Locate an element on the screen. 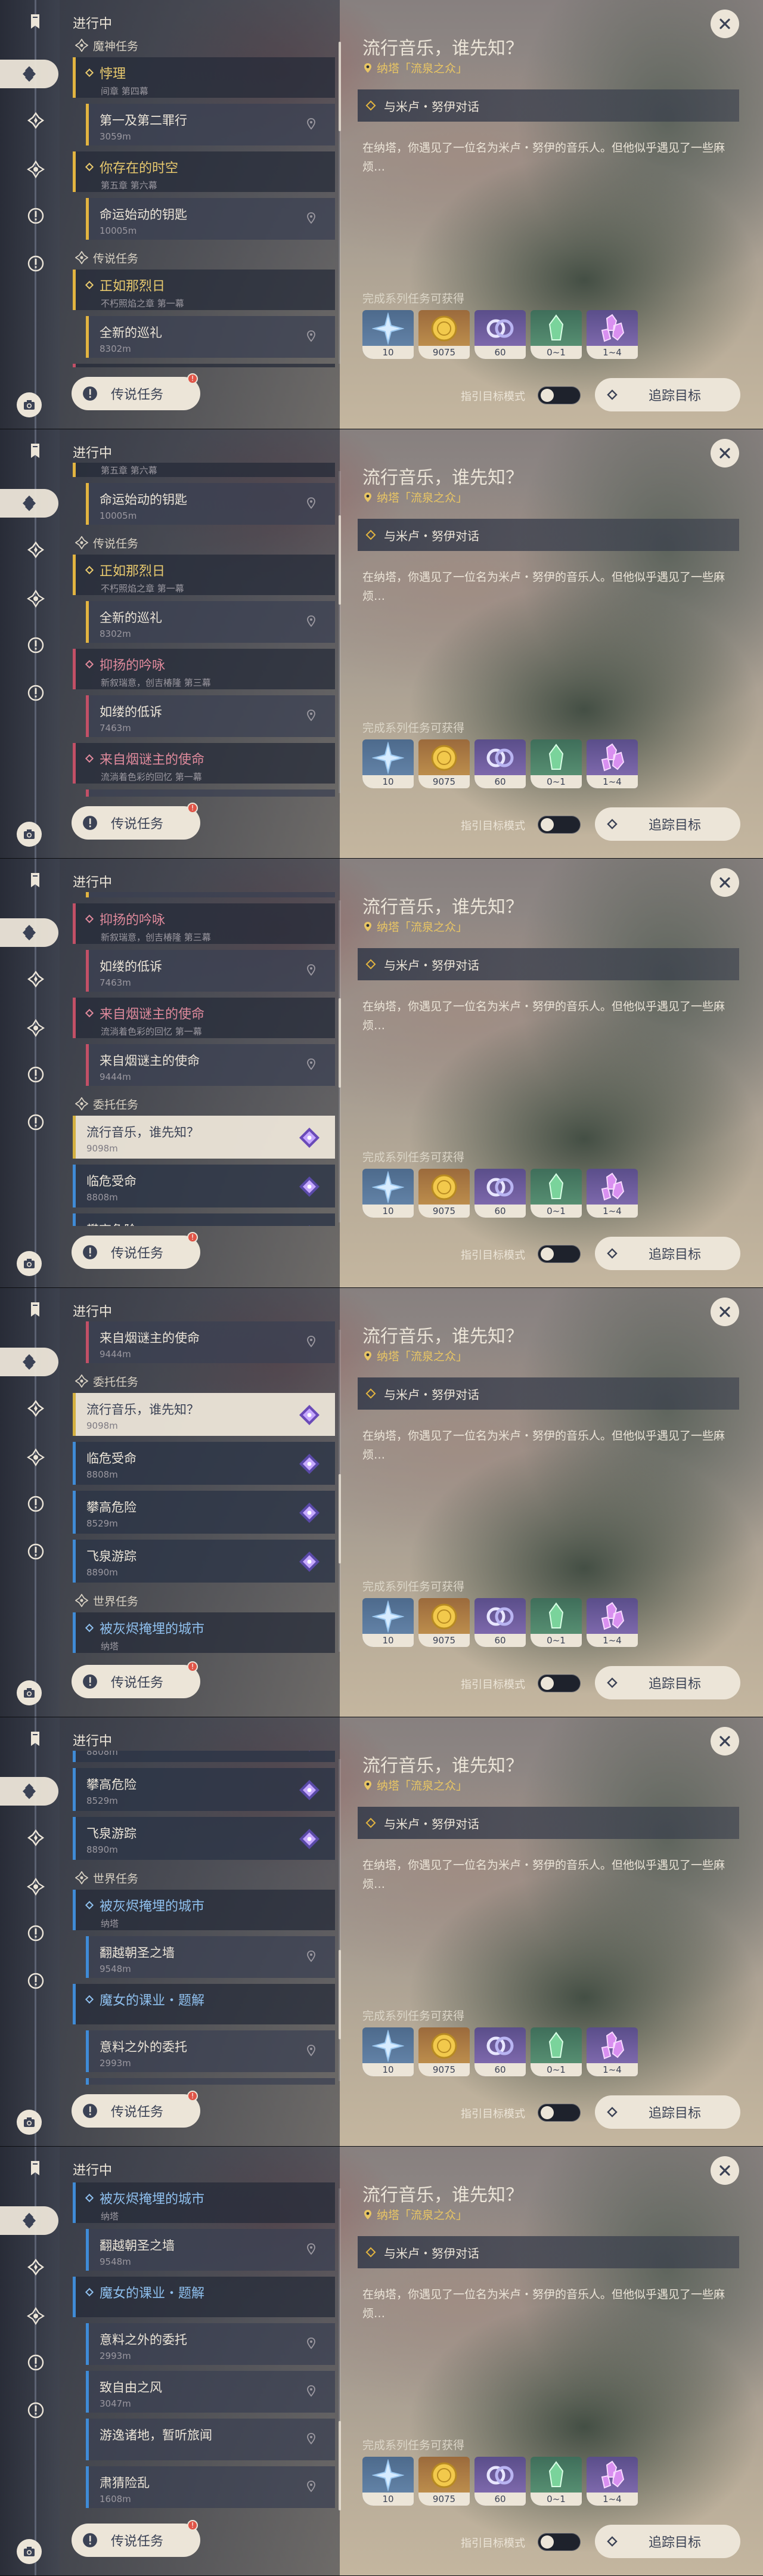 The image size is (763, 2576). quest-header: 魔女的课业・题解 is located at coordinates (204, 2297).